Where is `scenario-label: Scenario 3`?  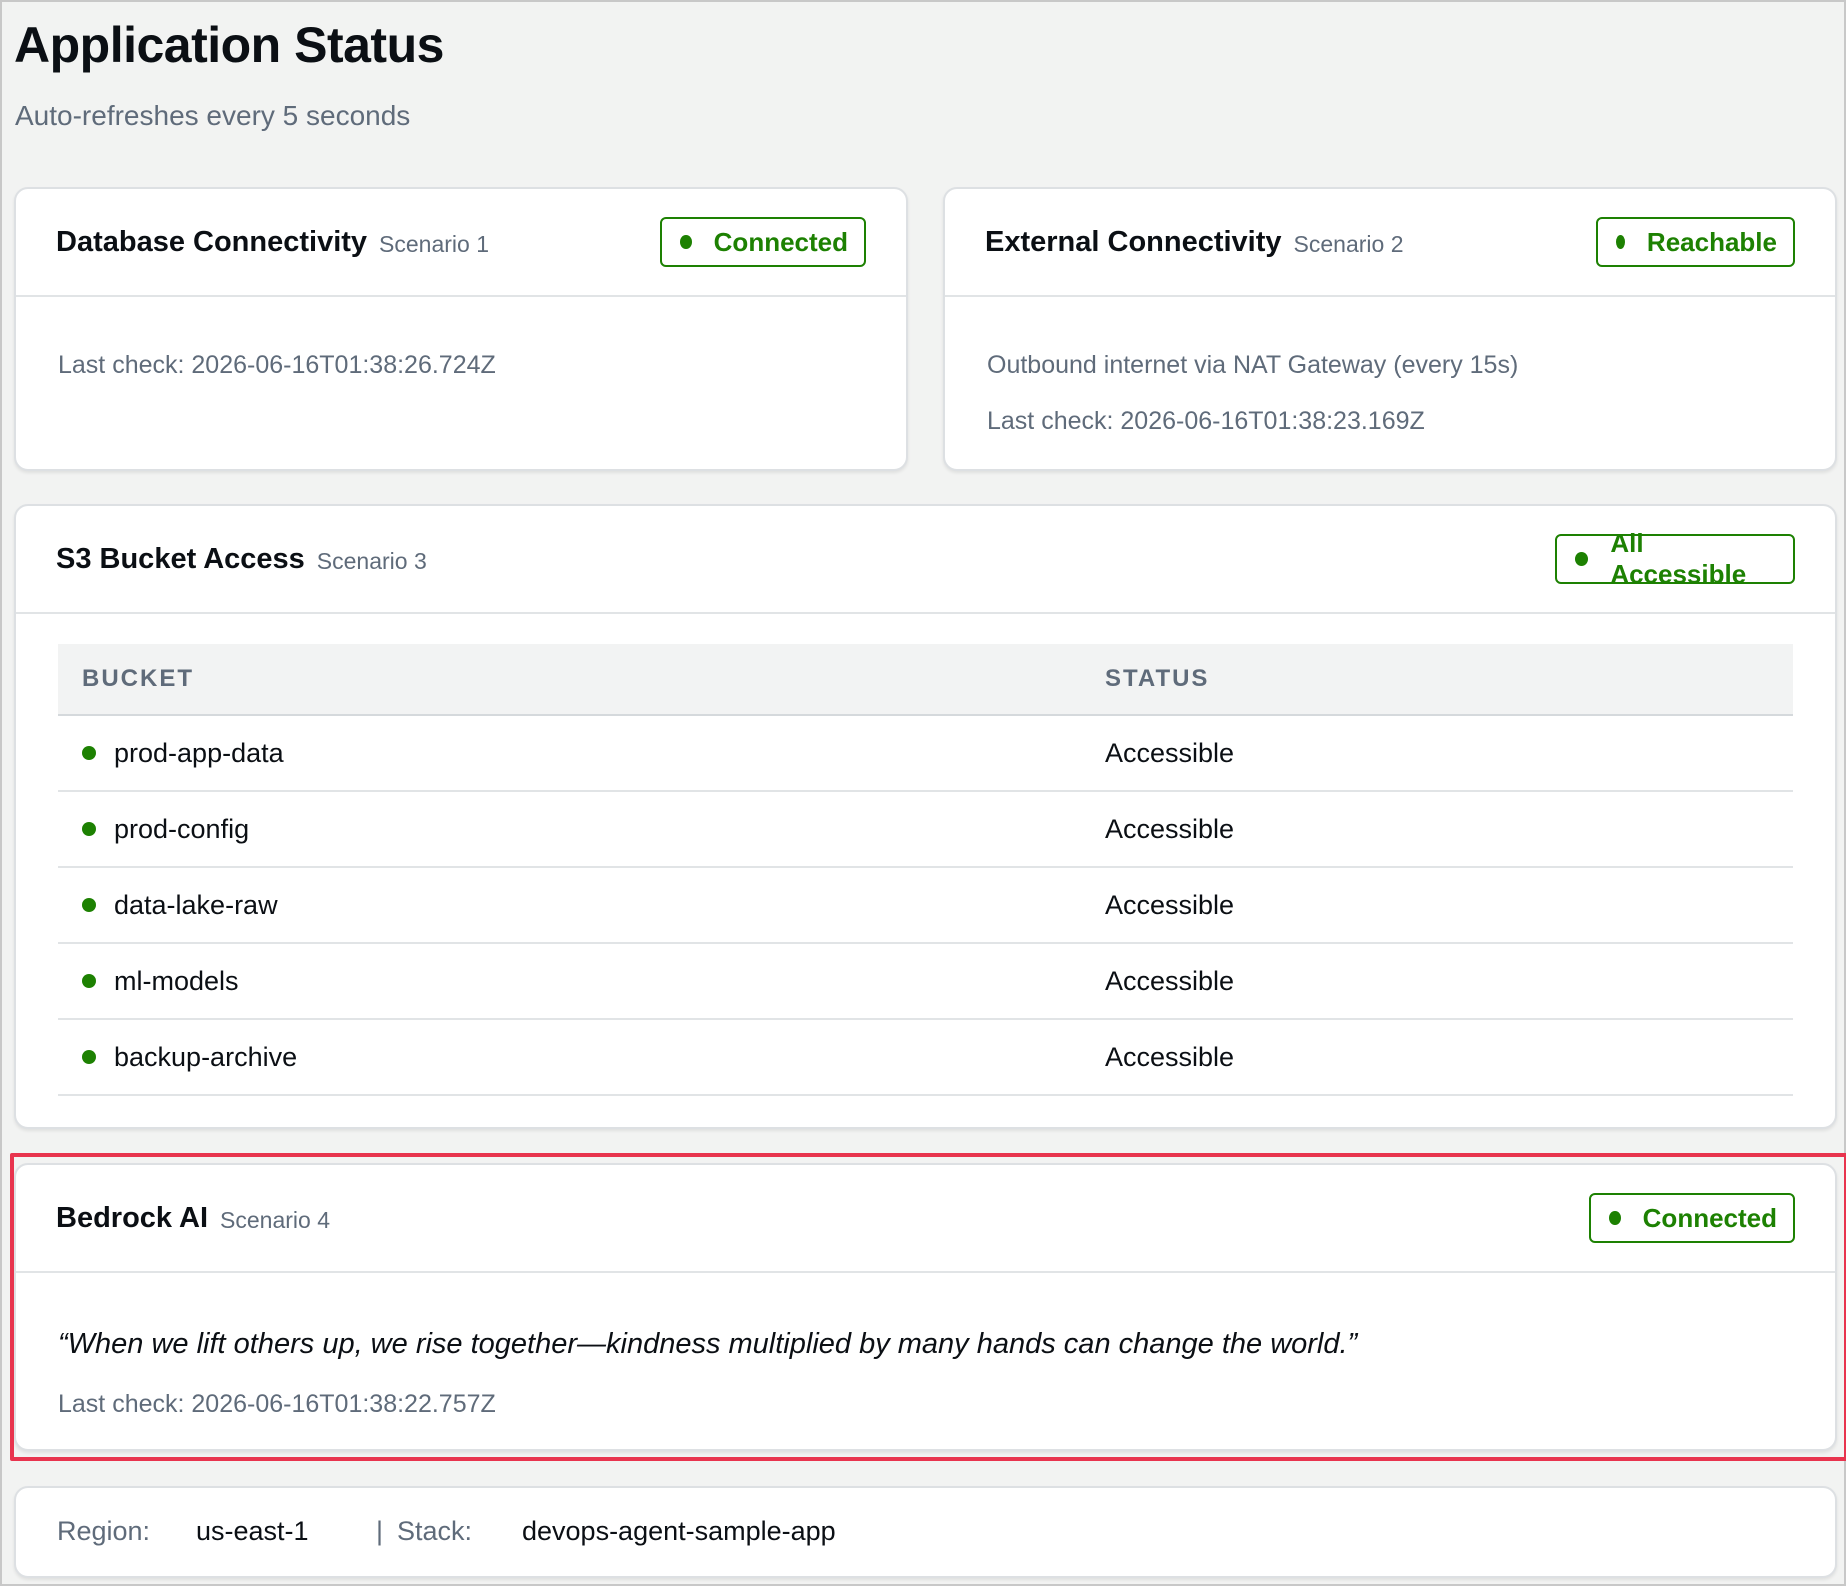
scenario-label: Scenario 3 is located at coordinates (371, 560).